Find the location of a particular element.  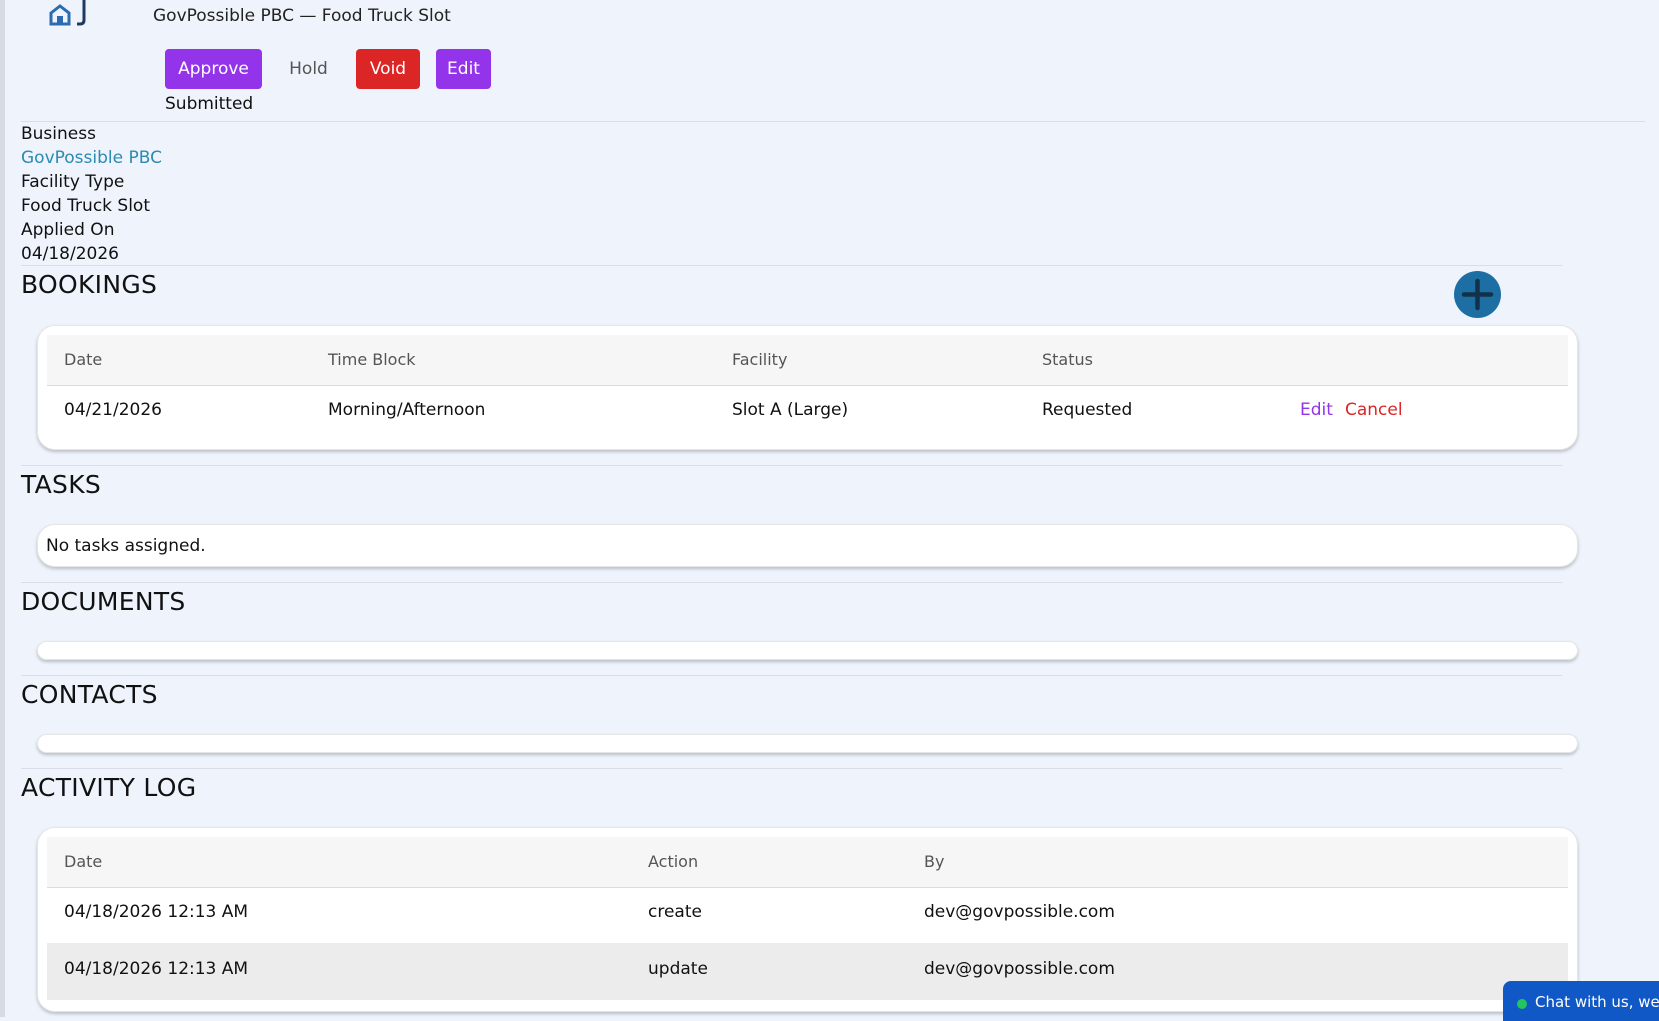

booking-status: Requested is located at coordinates (1087, 410).